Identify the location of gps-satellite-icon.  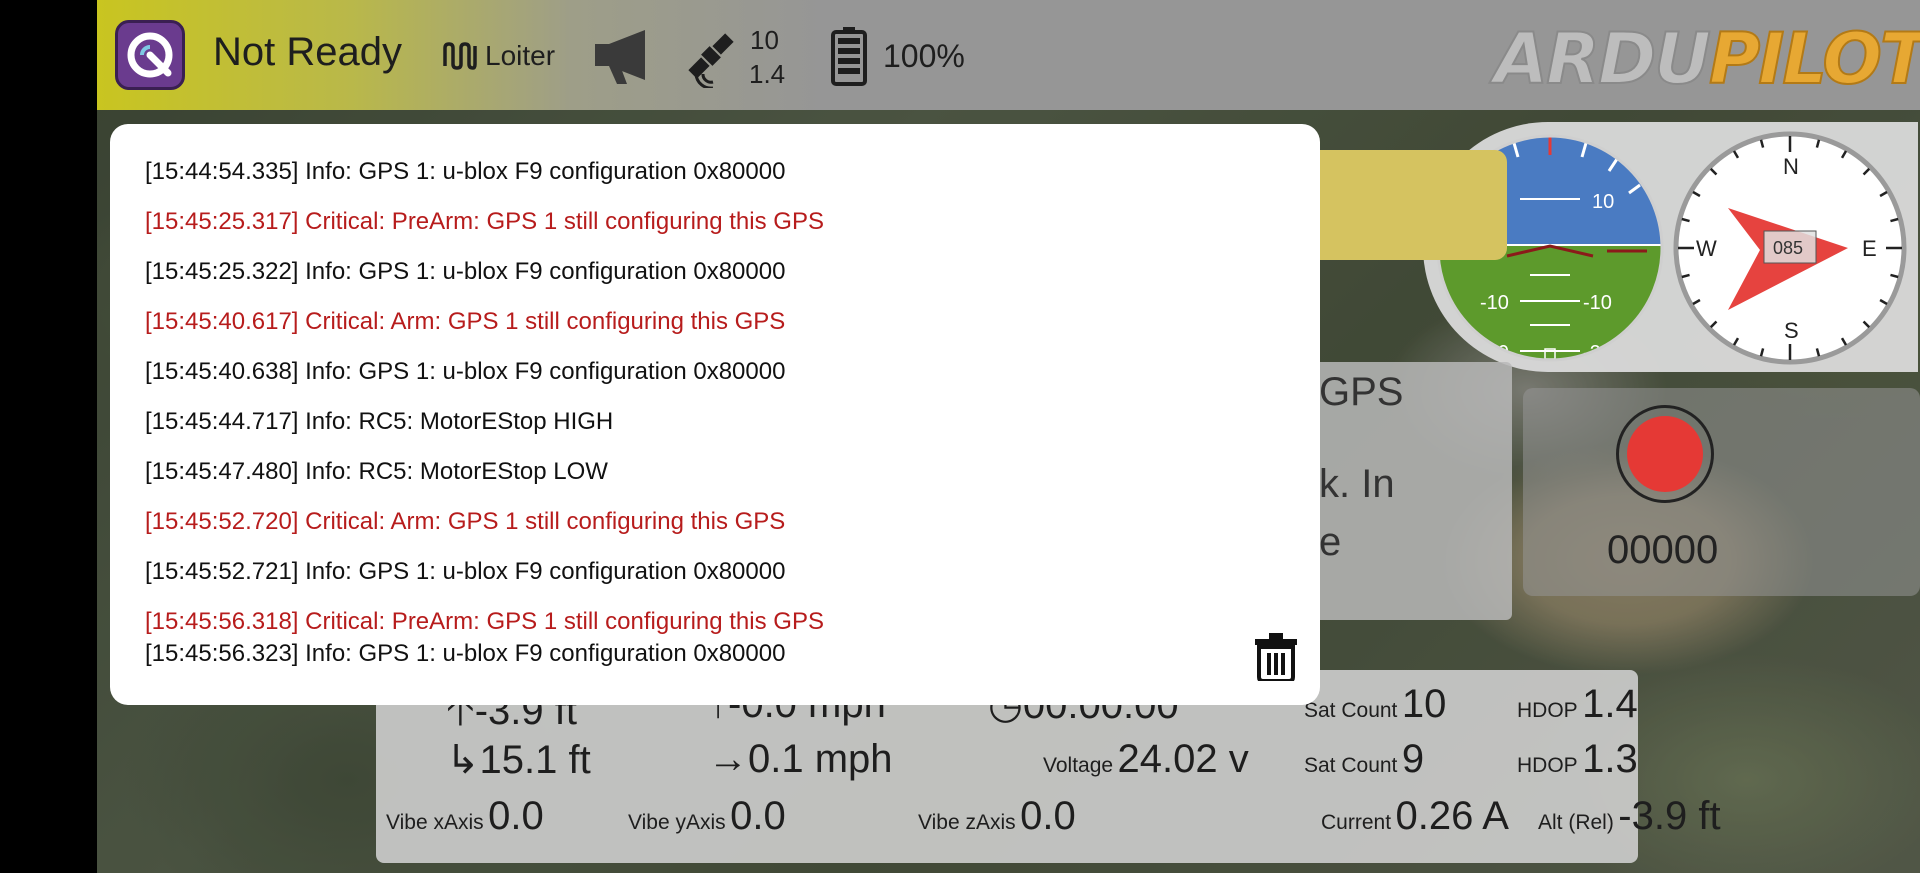
(711, 58).